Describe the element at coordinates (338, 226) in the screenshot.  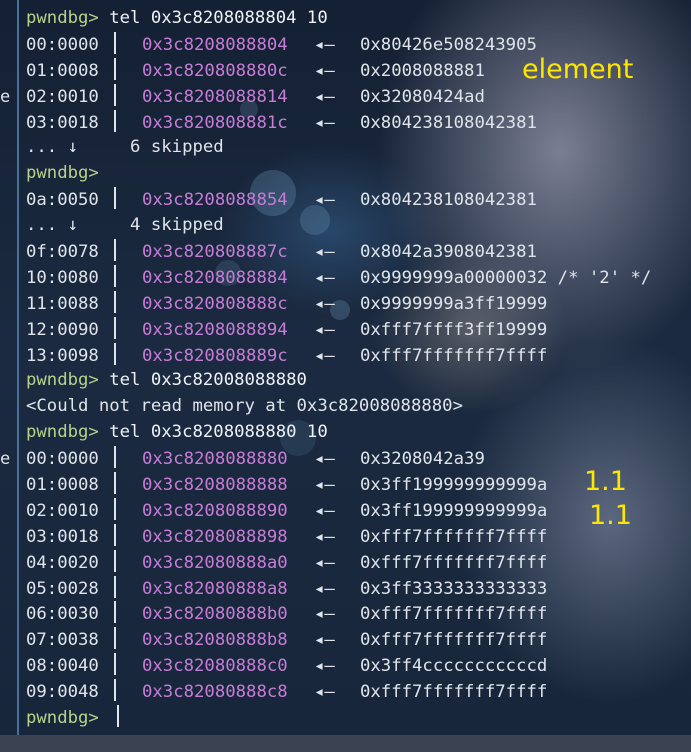
I see `terminal-line: ... ↓ 4 skipped` at that location.